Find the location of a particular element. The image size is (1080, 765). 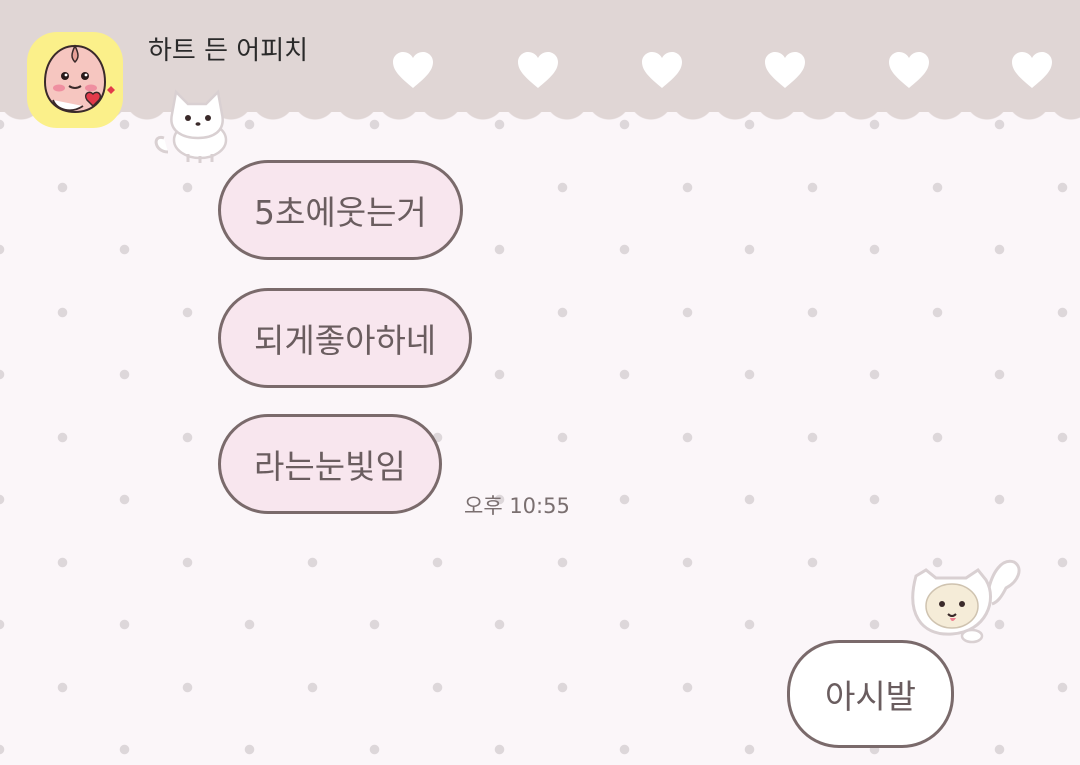

outgoing-message-bubble: 아시발 is located at coordinates (870, 694).